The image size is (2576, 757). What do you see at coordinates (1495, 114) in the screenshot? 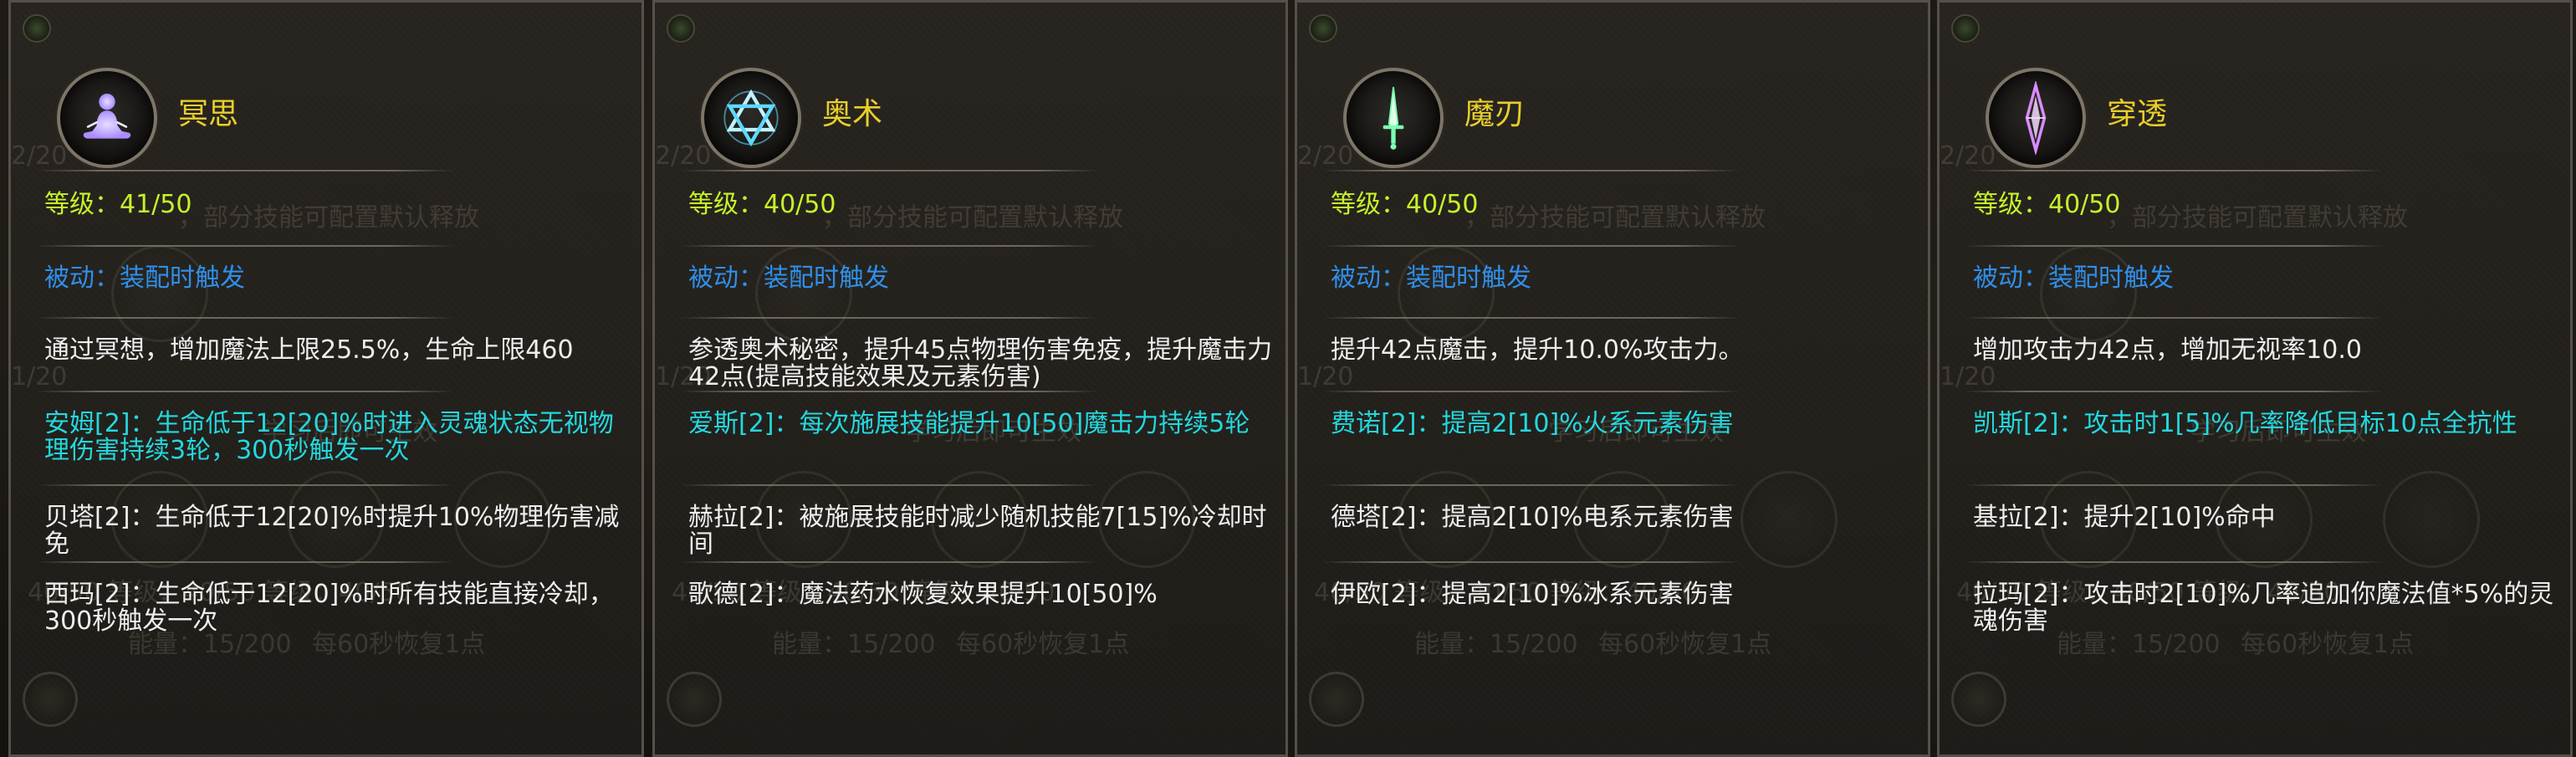
I see `skill-name: 魔刃` at bounding box center [1495, 114].